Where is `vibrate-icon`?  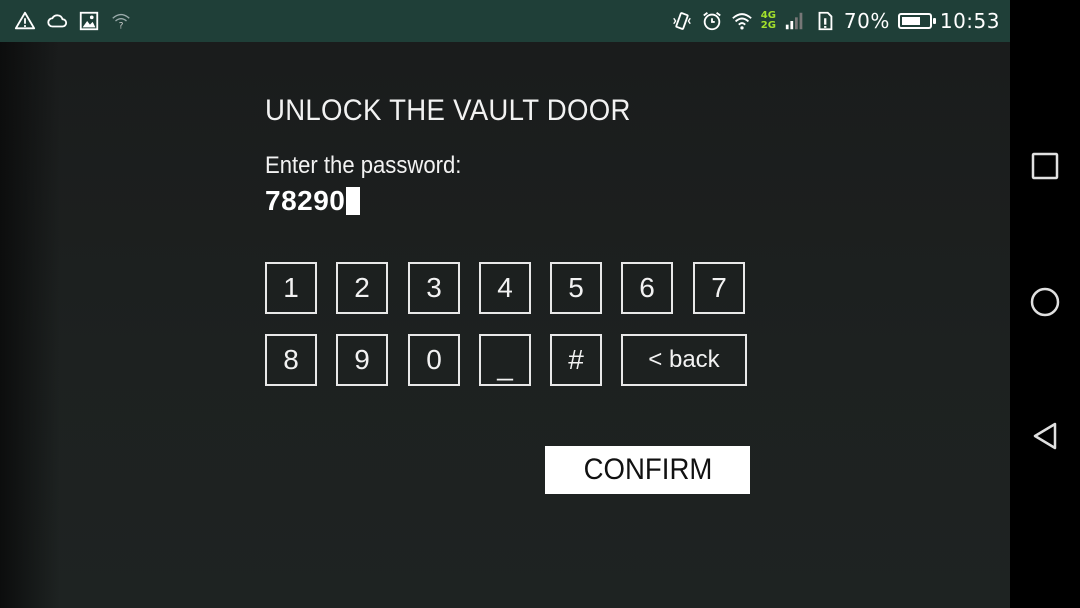
vibrate-icon is located at coordinates (682, 21).